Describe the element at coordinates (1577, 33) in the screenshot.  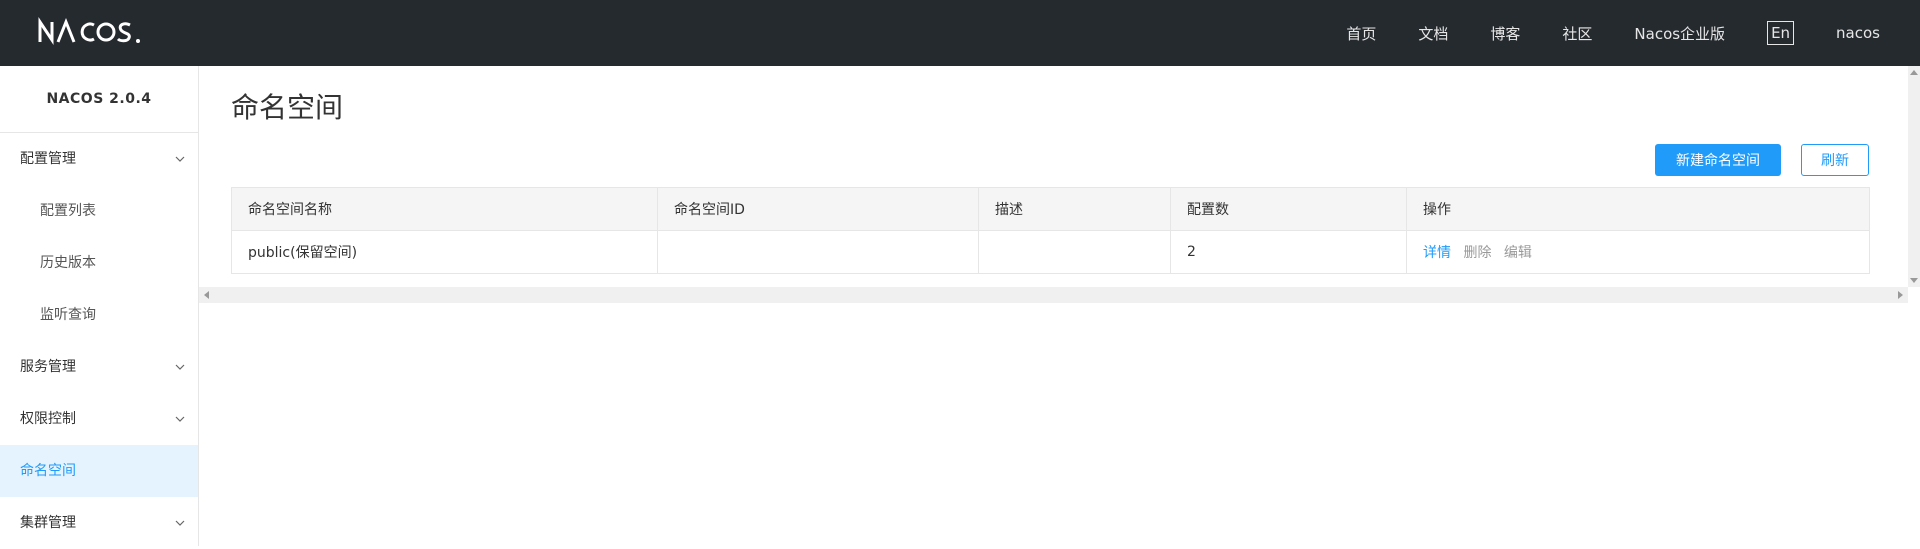
I see `nav-community-link: 社区` at that location.